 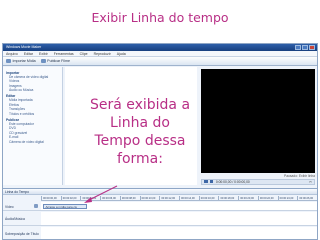 I want to click on drop-media-clip: Arraste a mídia para cá, so click(x=65, y=206).